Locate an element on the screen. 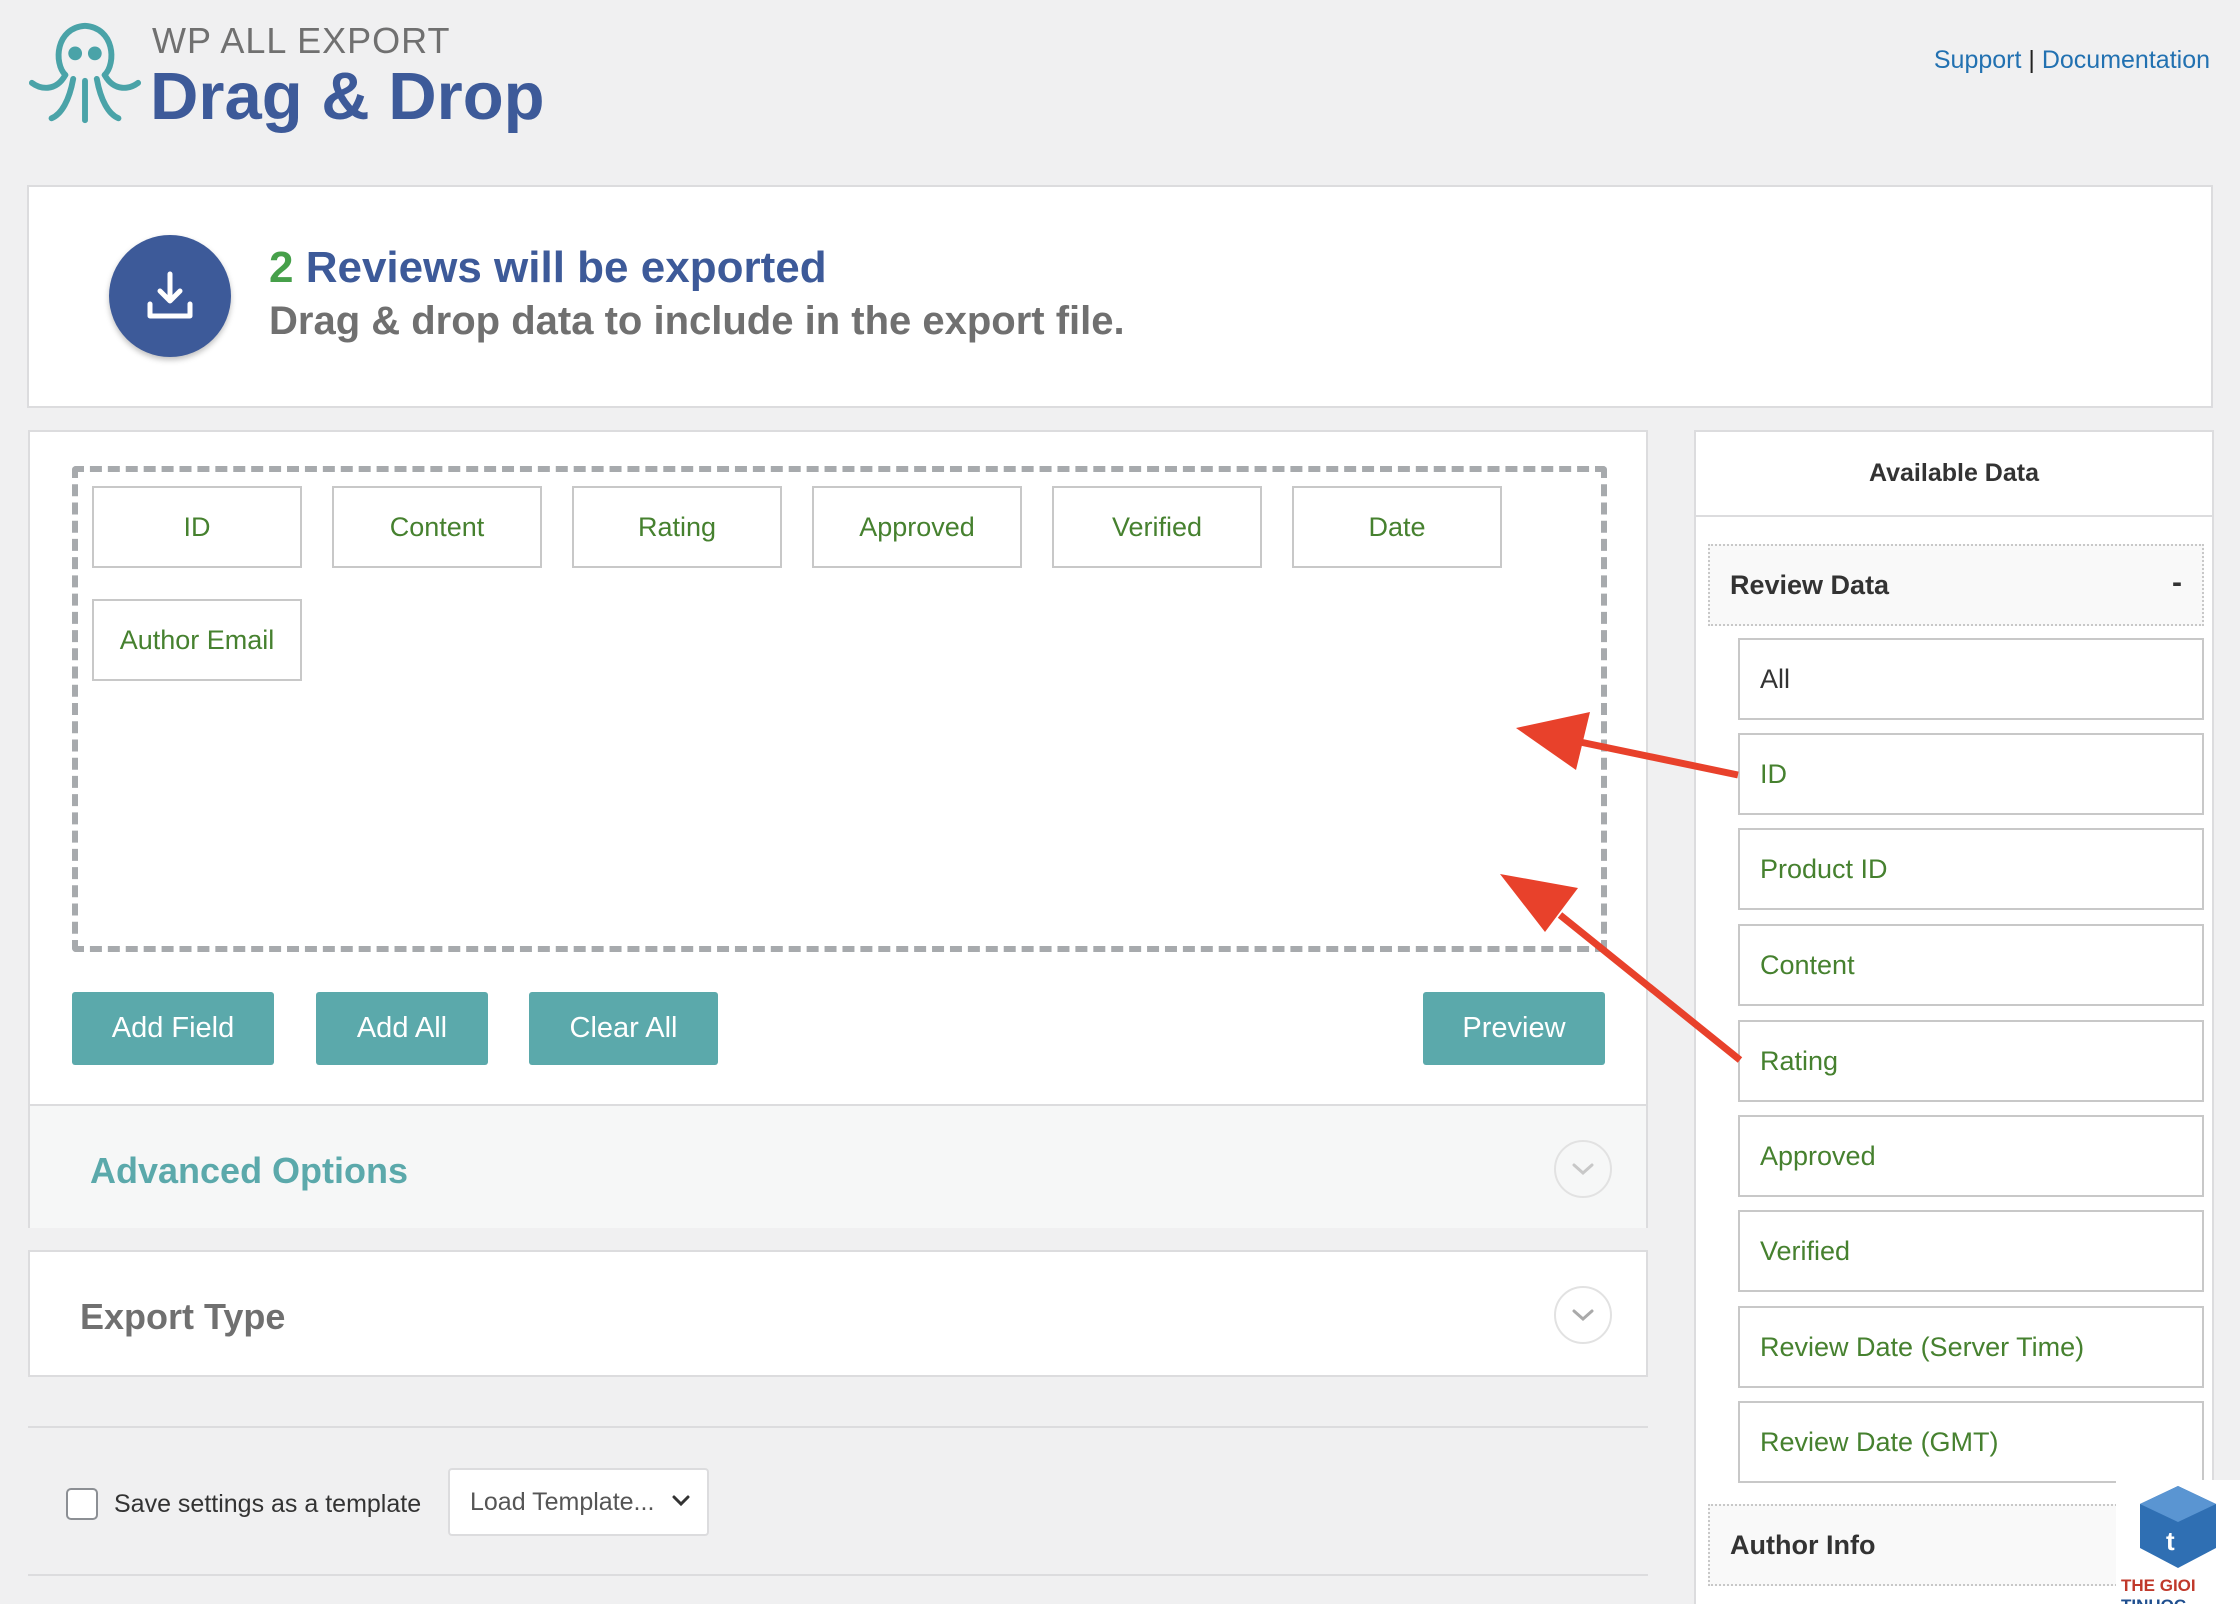 Image resolution: width=2240 pixels, height=1604 pixels. brand-subtitle: WP ALL EXPORT is located at coordinates (301, 40).